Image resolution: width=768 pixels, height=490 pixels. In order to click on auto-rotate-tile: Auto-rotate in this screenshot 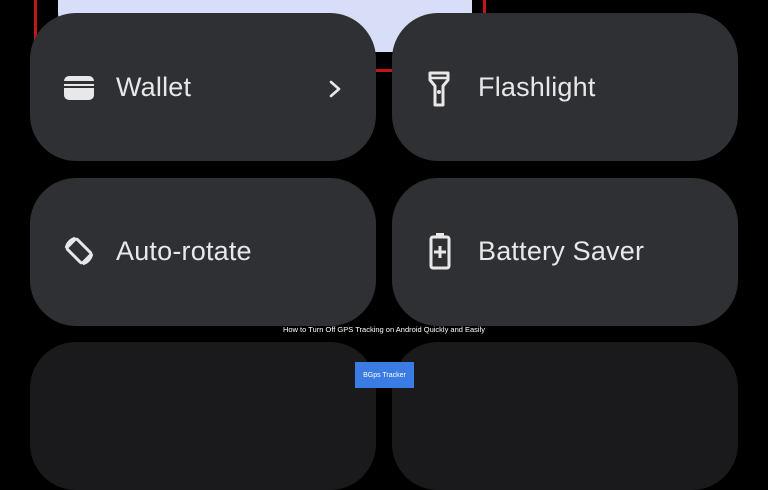, I will do `click(203, 252)`.